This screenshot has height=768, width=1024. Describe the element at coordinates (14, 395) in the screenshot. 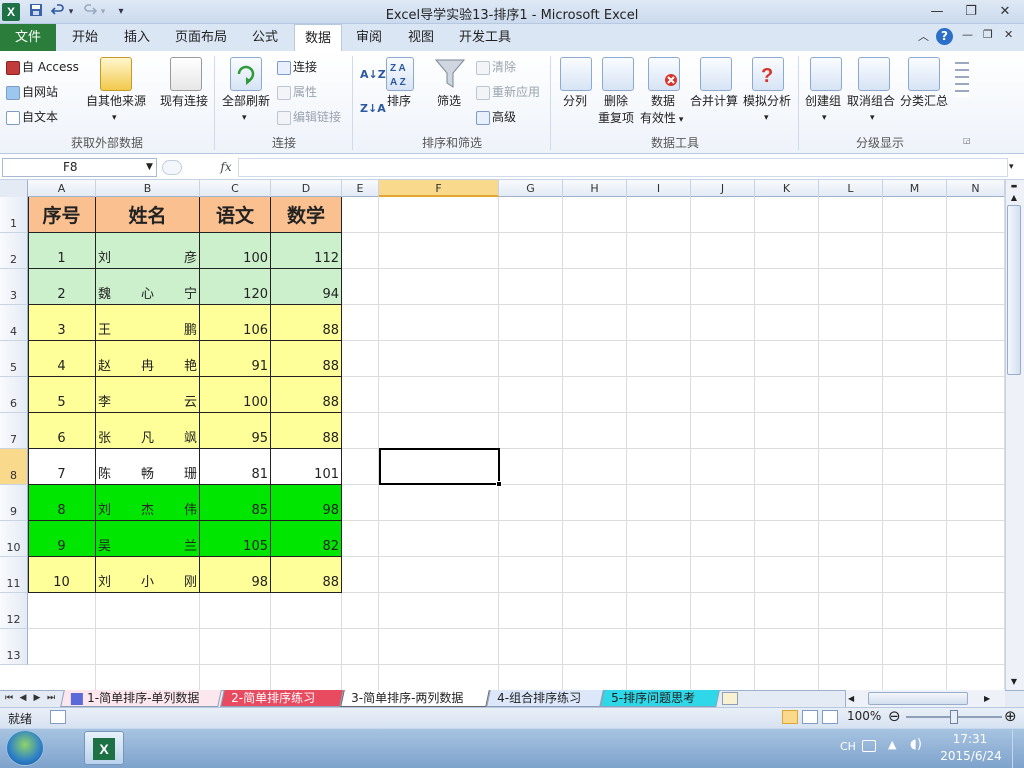

I see `row-header-6: 6` at that location.